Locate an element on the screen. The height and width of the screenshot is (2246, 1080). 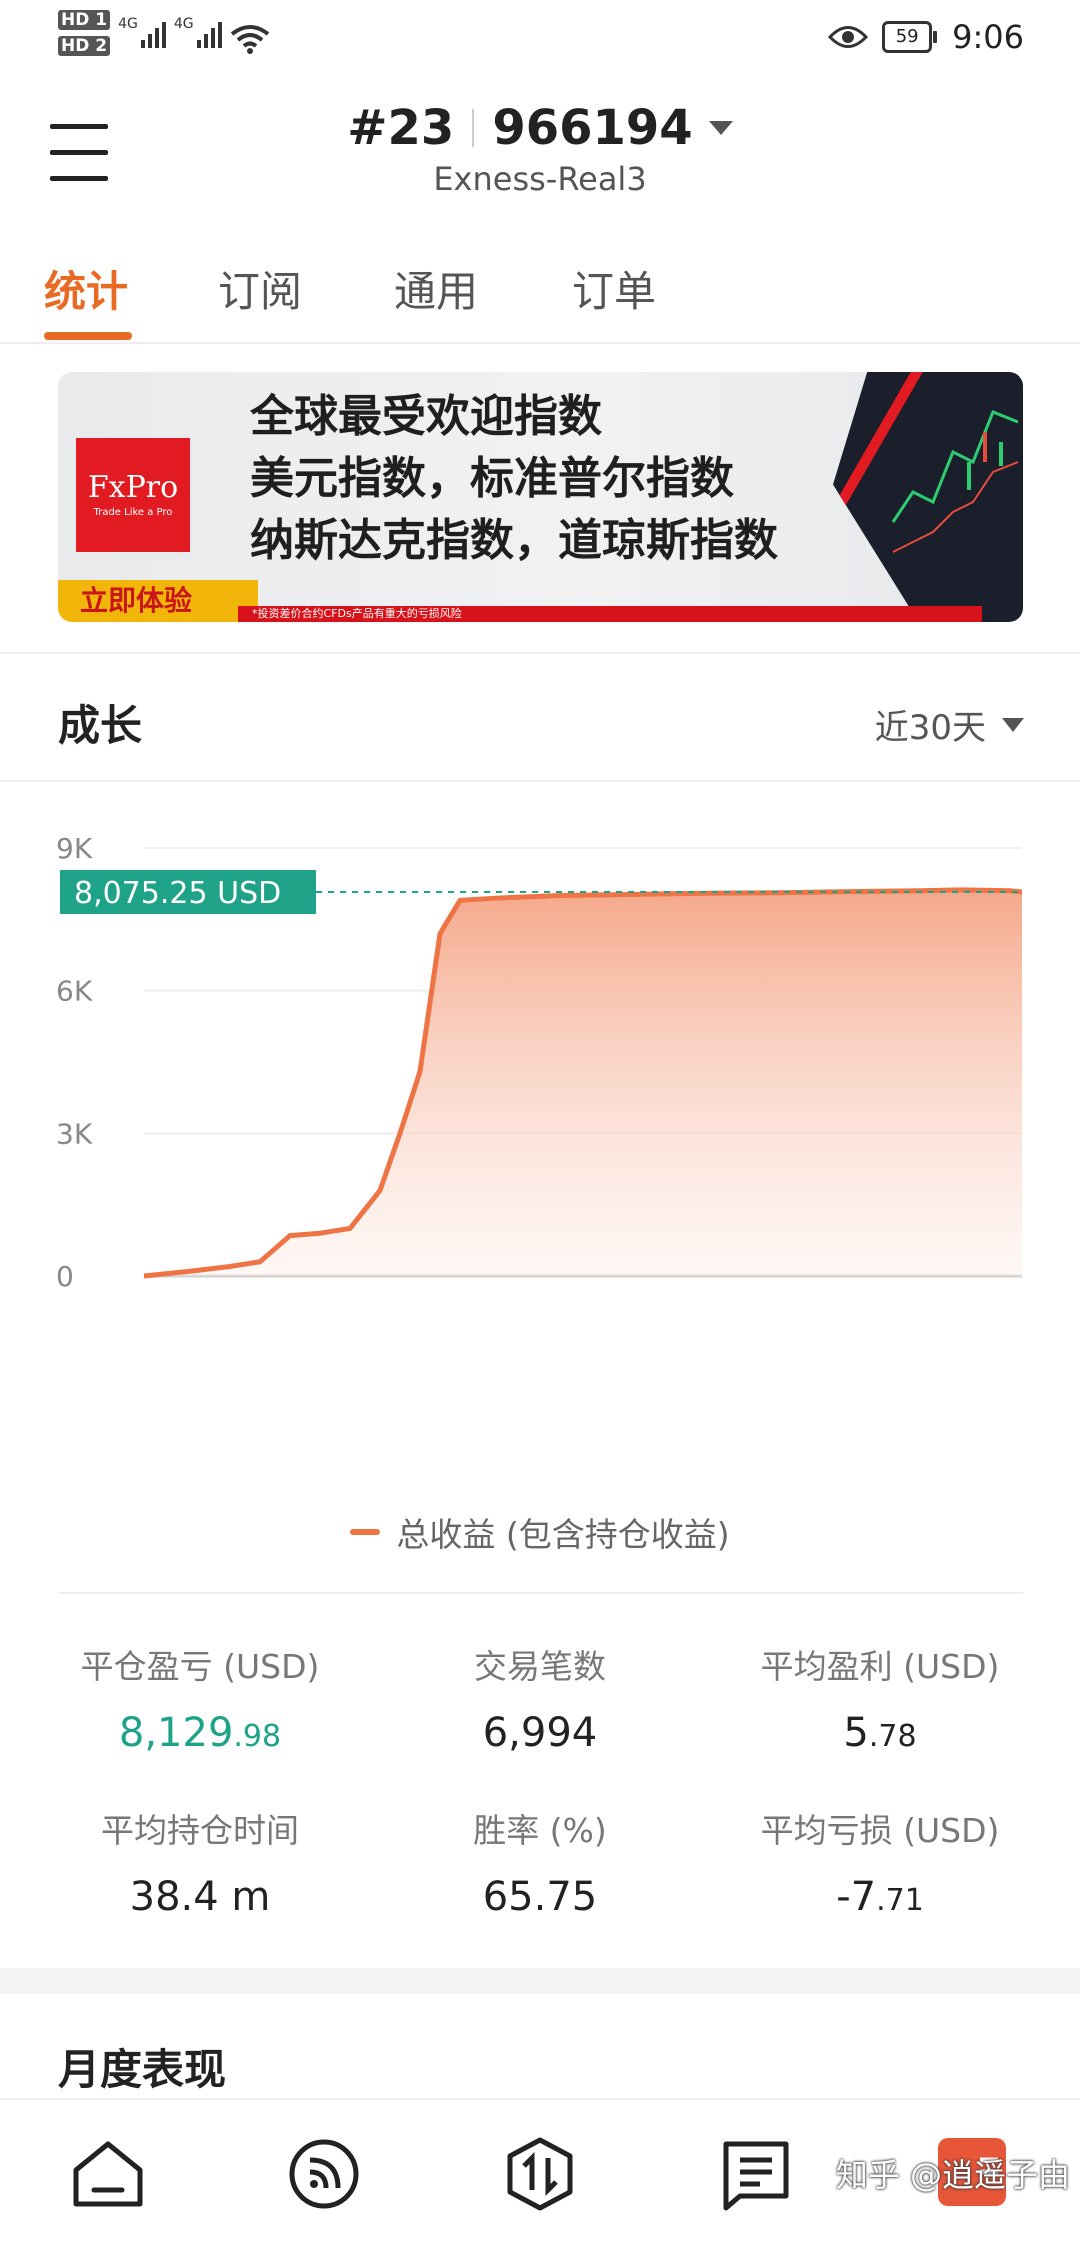
stat-label: 平均盈利 (USD) is located at coordinates (880, 1666).